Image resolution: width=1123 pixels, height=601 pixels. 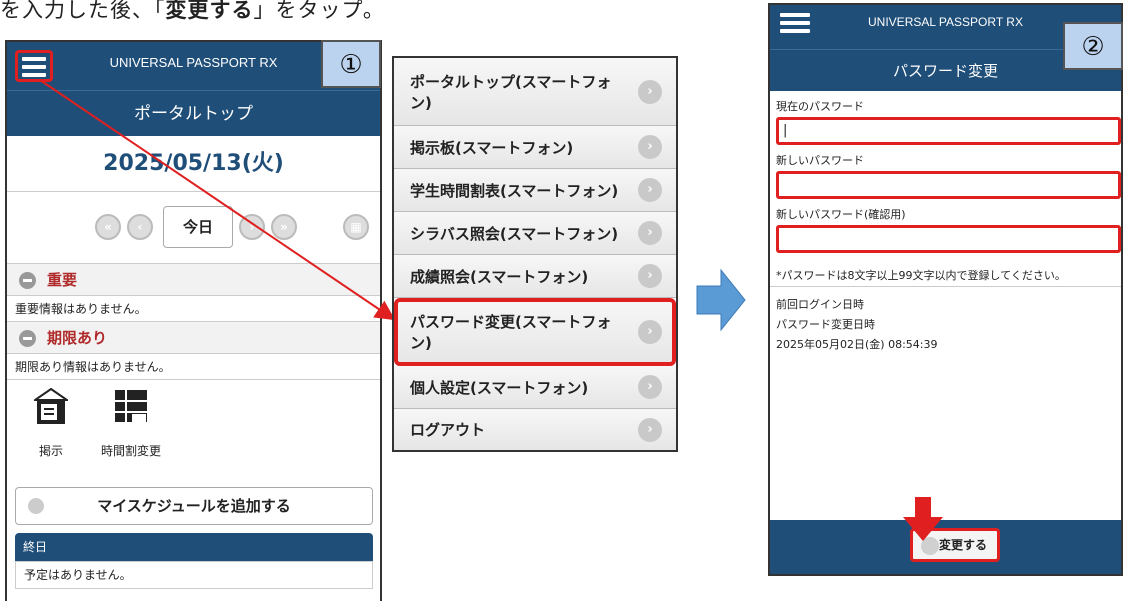 I want to click on all-day-header: 終日, so click(x=194, y=547).